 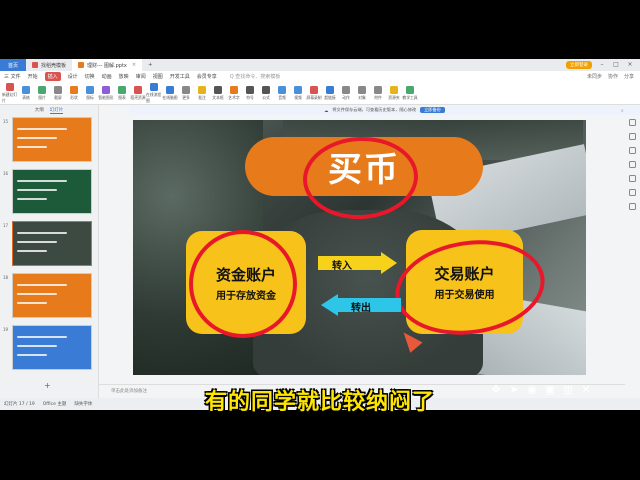 What do you see at coordinates (207, 76) in the screenshot?
I see `menu-member: 会员专享` at bounding box center [207, 76].